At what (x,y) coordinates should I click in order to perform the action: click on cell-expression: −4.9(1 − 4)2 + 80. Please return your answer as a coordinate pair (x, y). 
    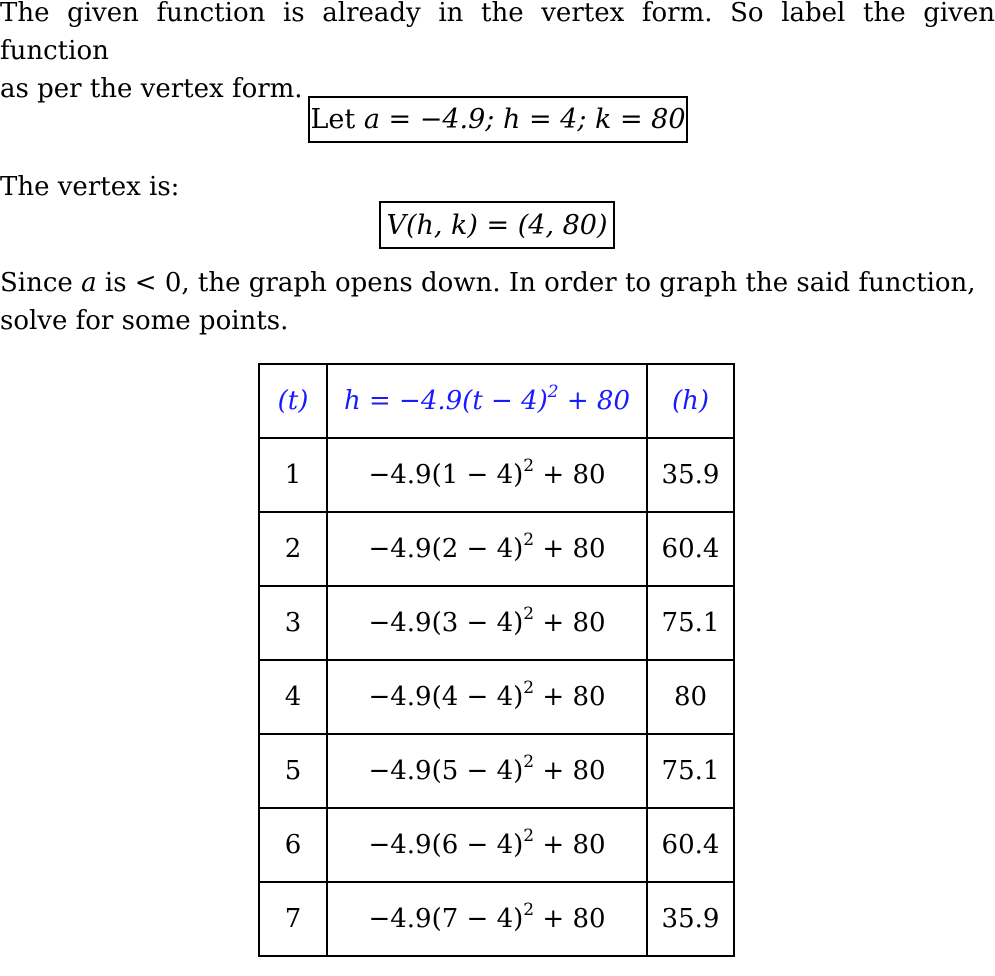
    Looking at the image, I should click on (487, 475).